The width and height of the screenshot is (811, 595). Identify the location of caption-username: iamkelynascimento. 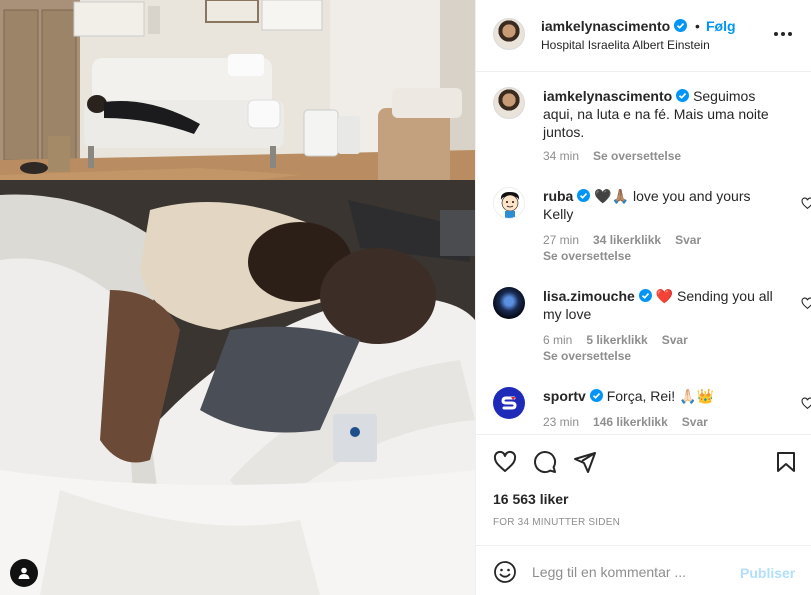
(607, 96).